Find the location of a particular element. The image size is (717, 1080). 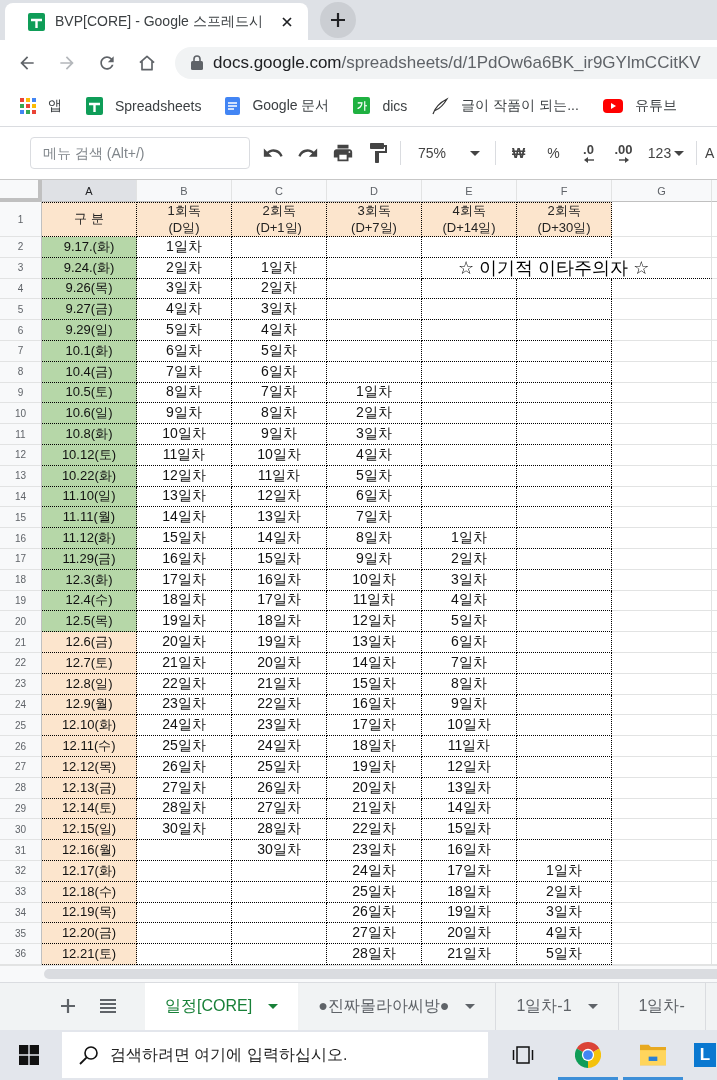

table-cell: 27일차 is located at coordinates (279, 809).